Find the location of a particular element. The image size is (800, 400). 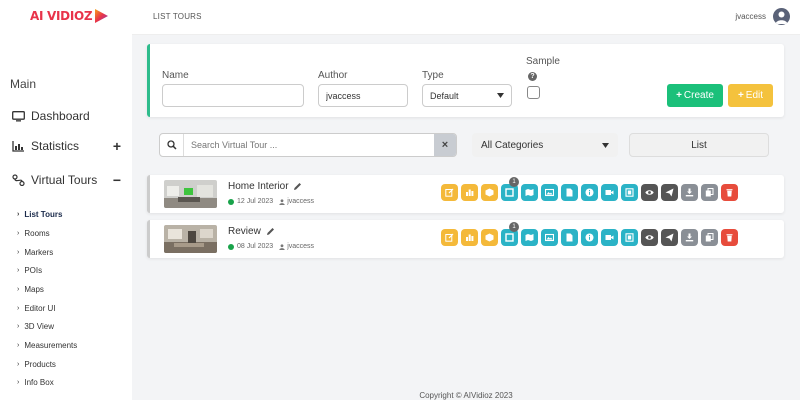

sidebar-sub-editor-ui: › Editor UI is located at coordinates (36, 308).